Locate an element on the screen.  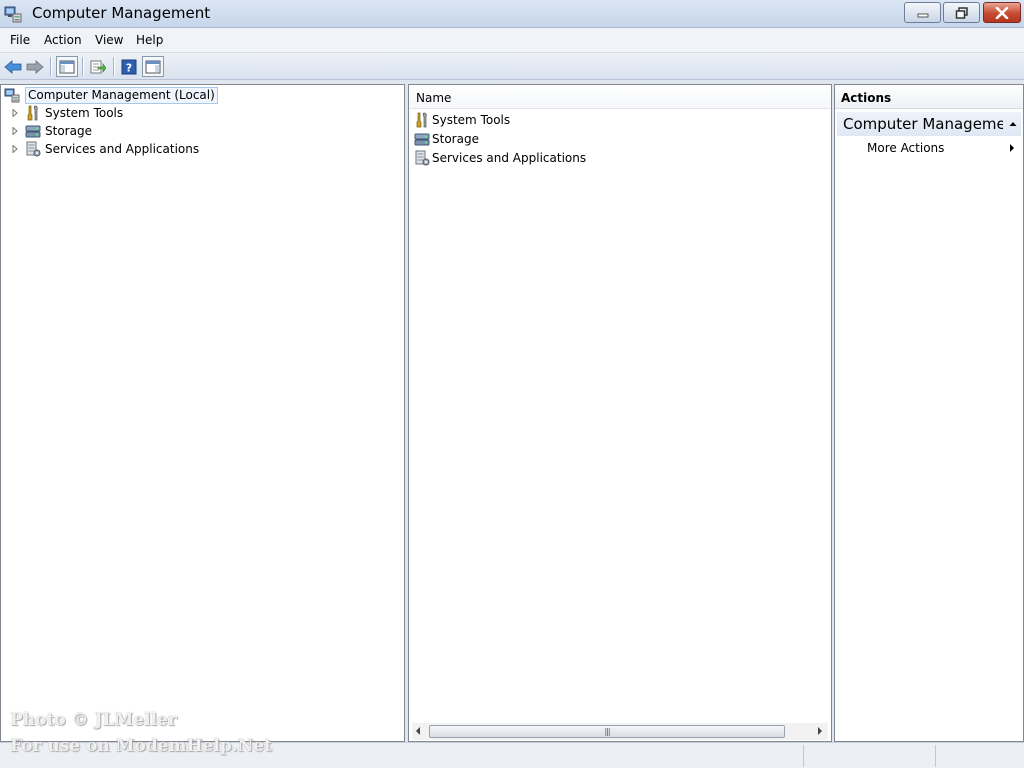
close-icon is located at coordinates (1002, 12).